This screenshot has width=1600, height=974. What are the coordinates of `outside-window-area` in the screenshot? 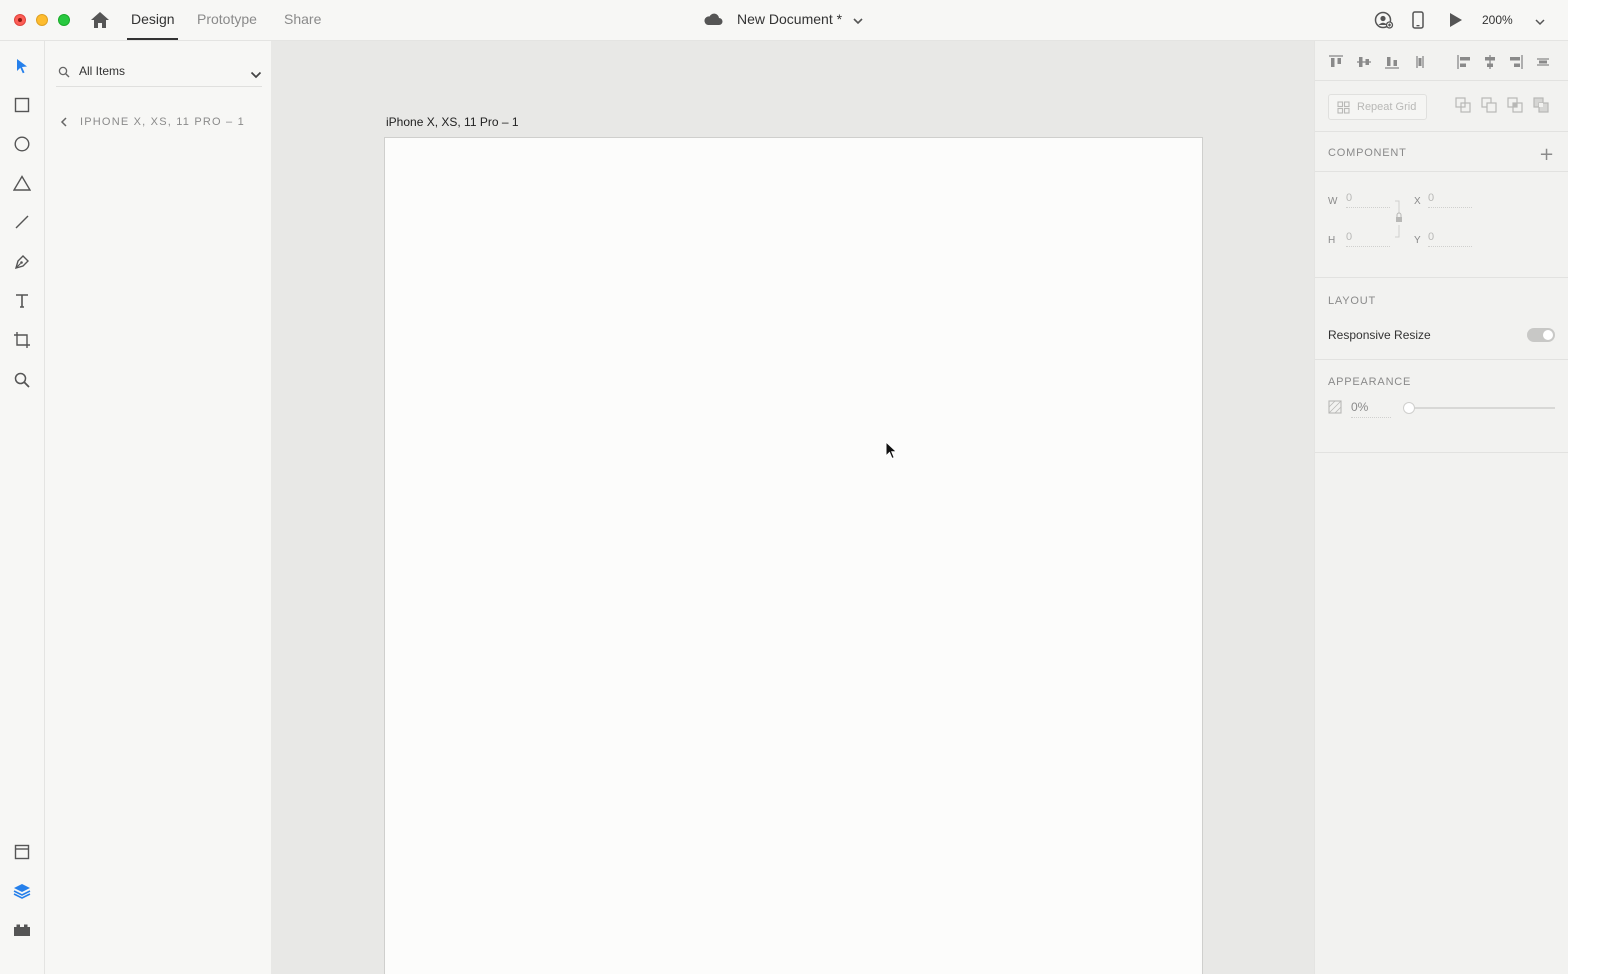 It's located at (1584, 487).